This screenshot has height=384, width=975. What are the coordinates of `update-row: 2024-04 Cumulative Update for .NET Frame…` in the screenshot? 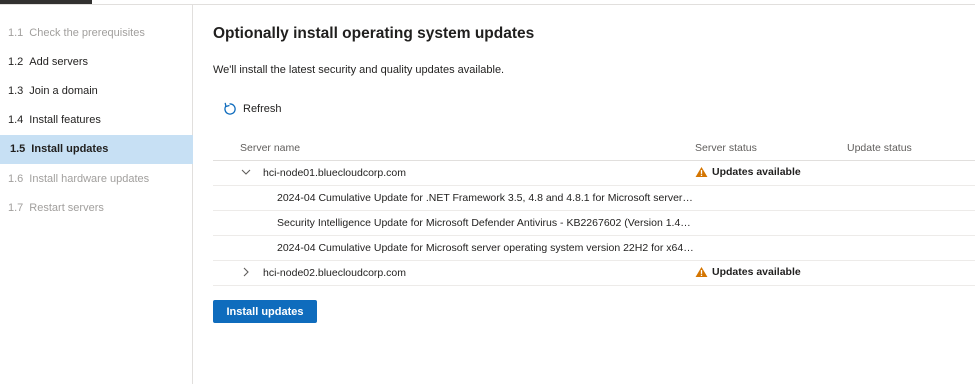 It's located at (594, 198).